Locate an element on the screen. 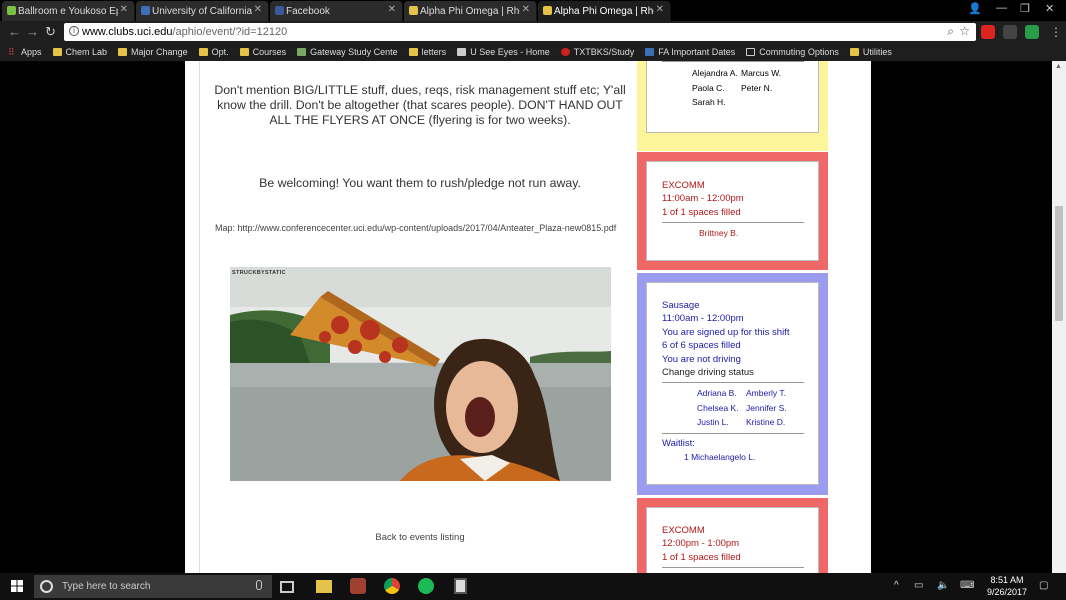 The width and height of the screenshot is (1066, 600). page-scrollbar: ▲ is located at coordinates (1059, 317).